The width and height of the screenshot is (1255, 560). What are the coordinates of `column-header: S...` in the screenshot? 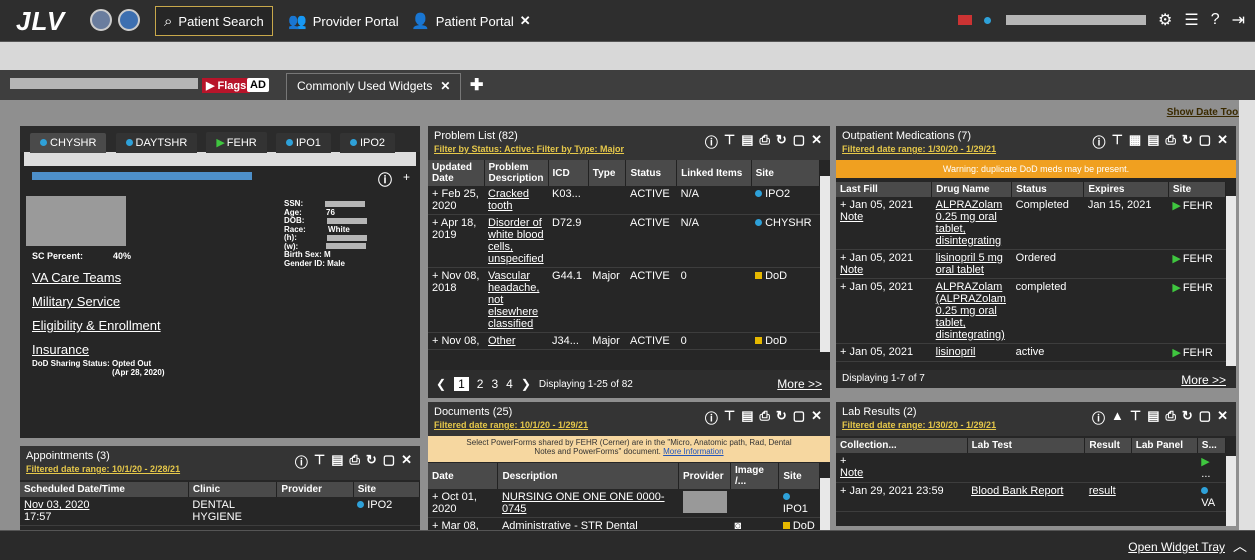 It's located at (1212, 445).